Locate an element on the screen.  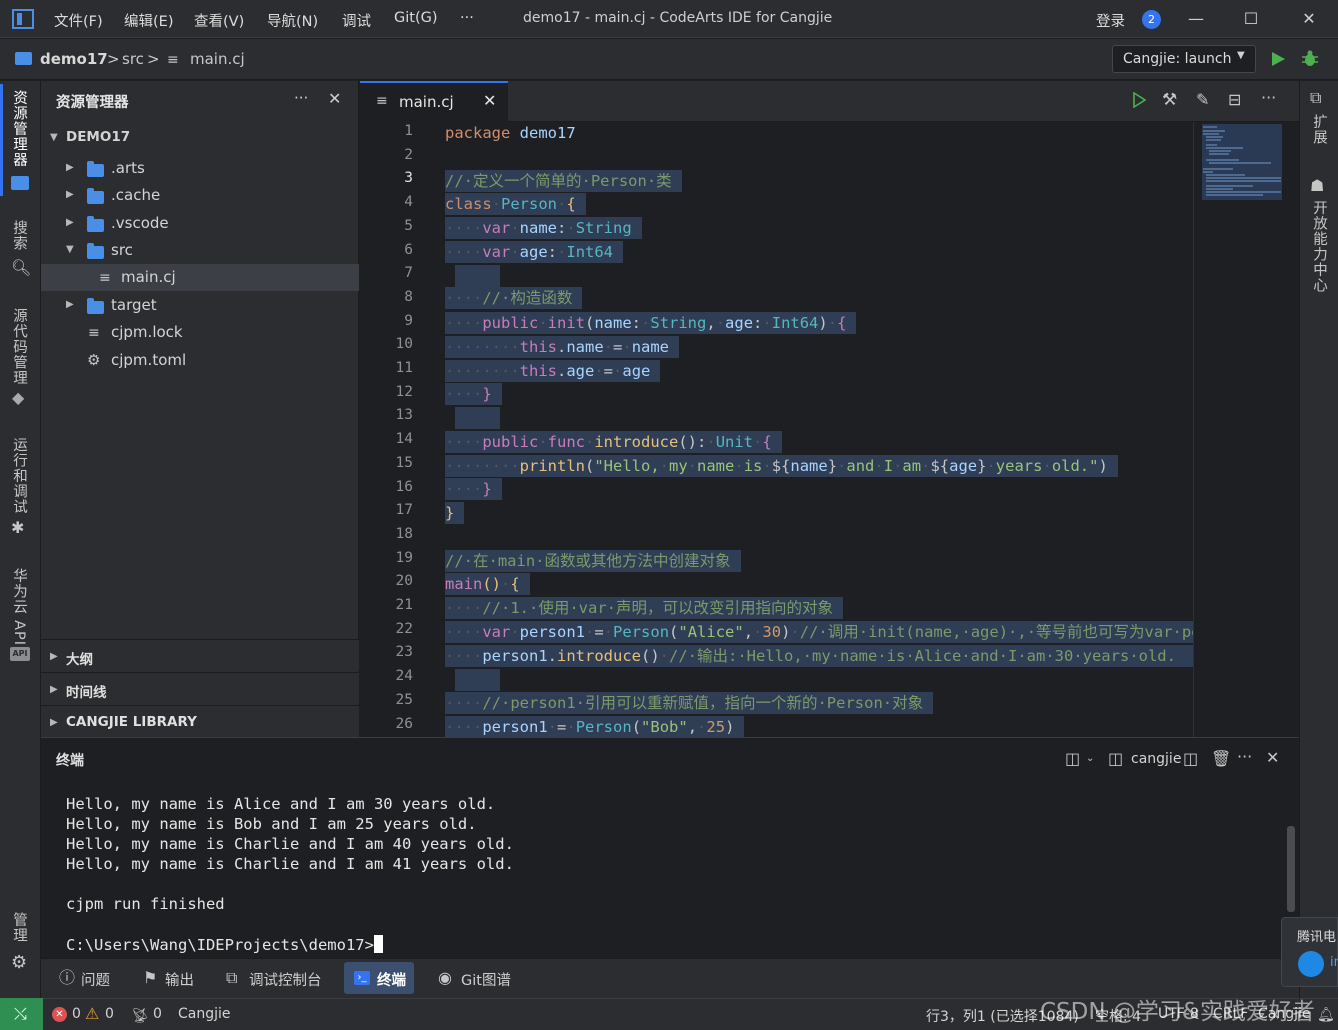
tree-item-src: ▼ src is located at coordinates (200, 250).